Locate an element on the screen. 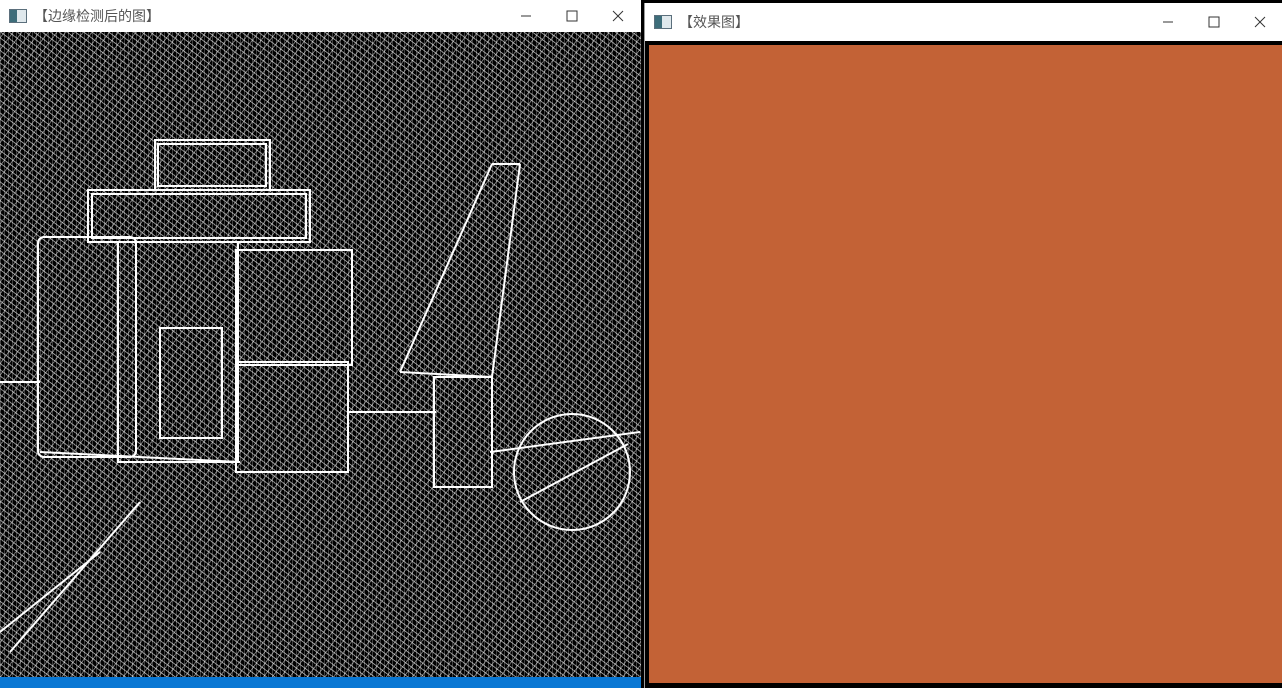  result-window-titlebar: 【效果图】 is located at coordinates (963, 22).